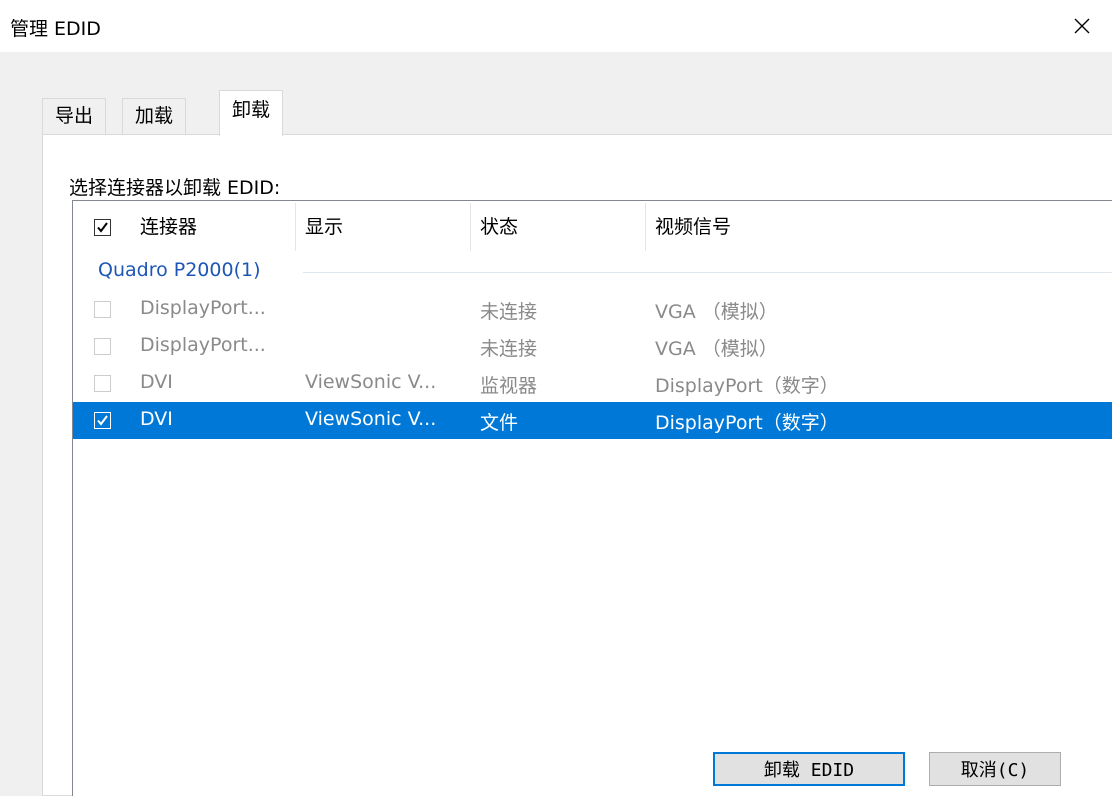 This screenshot has height=796, width=1112. Describe the element at coordinates (494, 227) in the screenshot. I see `column-header-status: 状态` at that location.